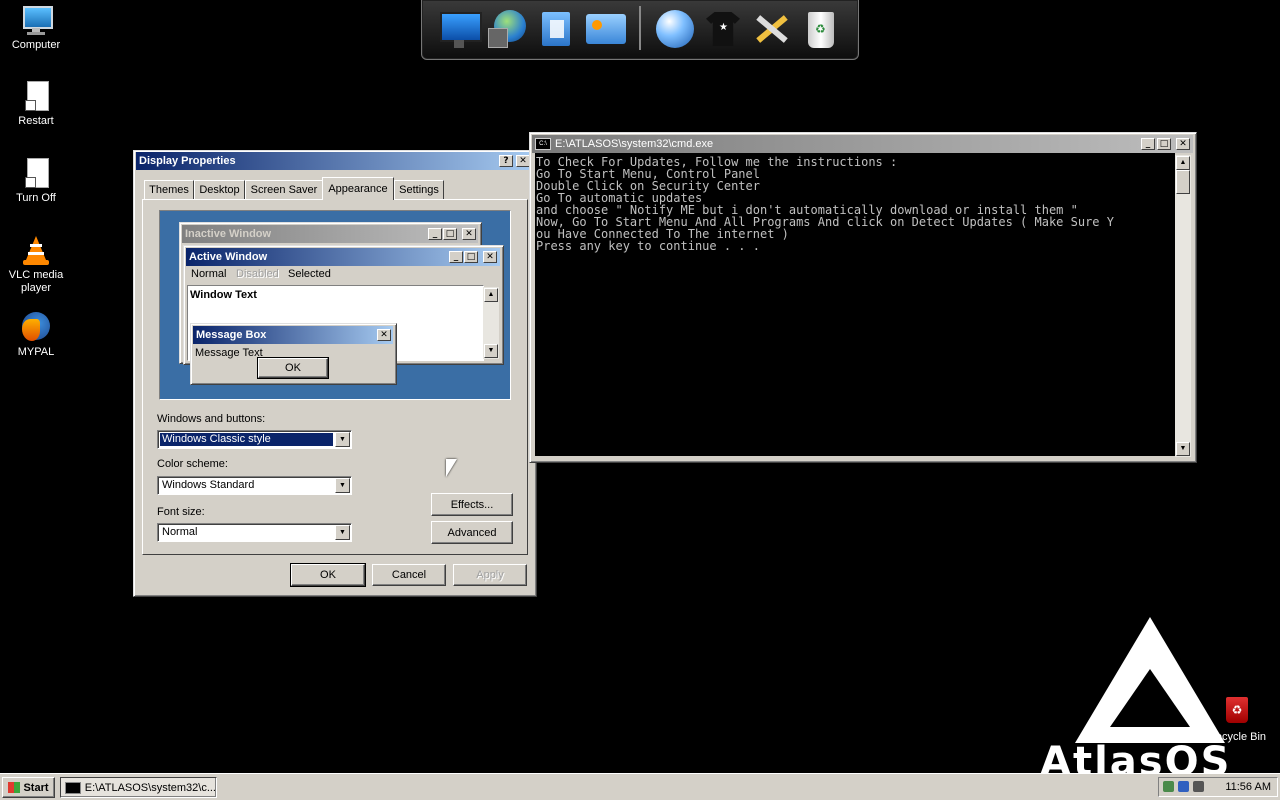 The width and height of the screenshot is (1280, 800). I want to click on vlc-cone-icon, so click(36, 250).